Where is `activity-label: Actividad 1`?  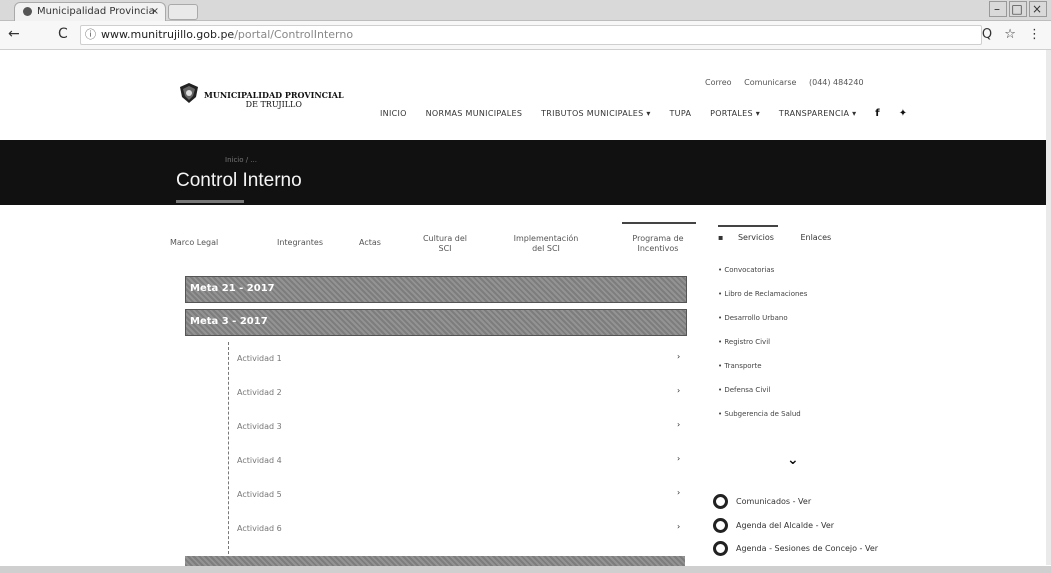 activity-label: Actividad 1 is located at coordinates (259, 358).